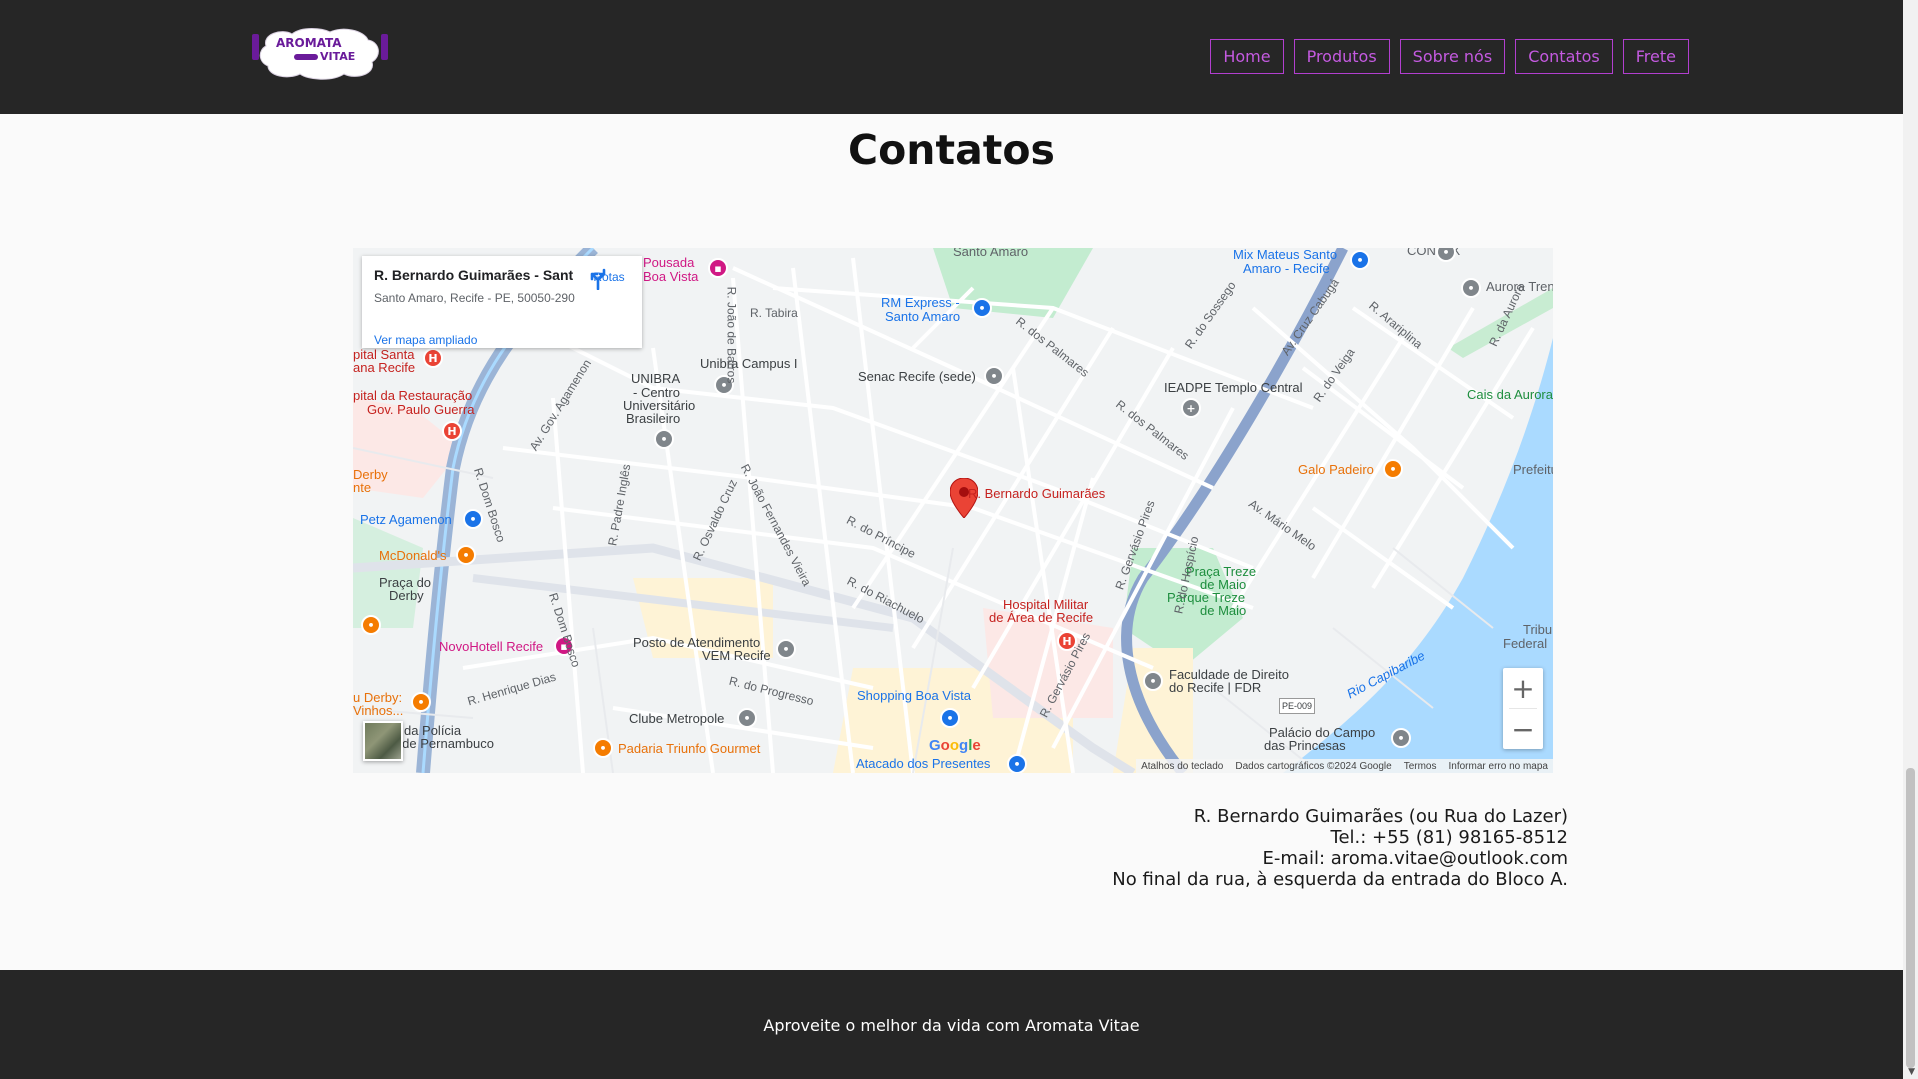 The width and height of the screenshot is (1918, 1079). What do you see at coordinates (383, 741) in the screenshot?
I see `satellite-toggle` at bounding box center [383, 741].